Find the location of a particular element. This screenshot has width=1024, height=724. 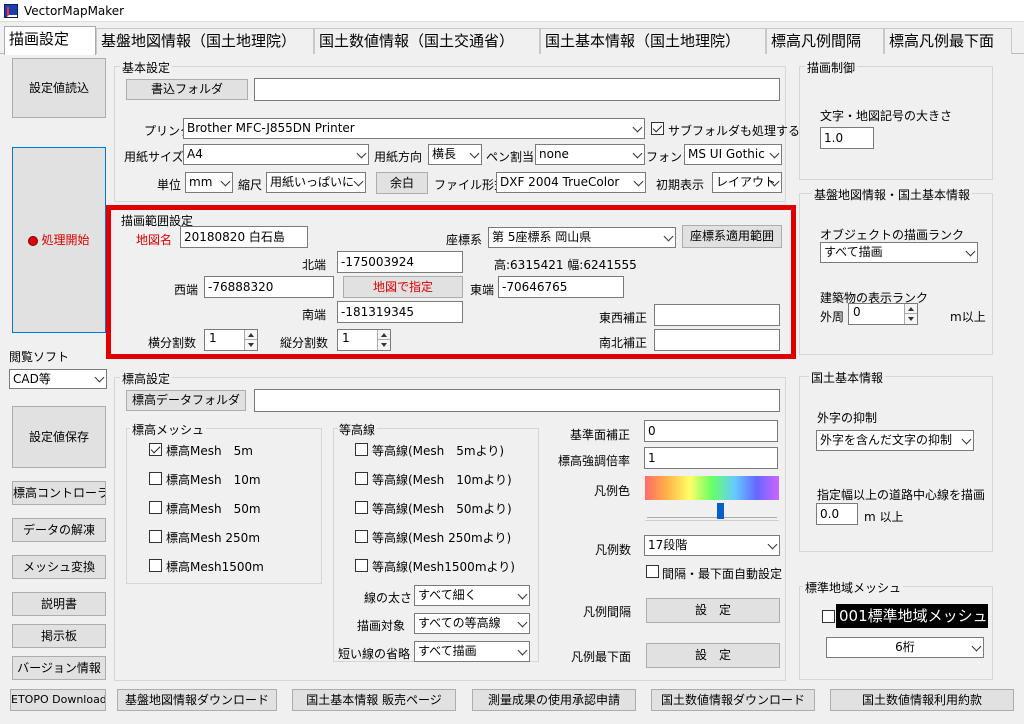

road-width-field: 0.0 is located at coordinates (837, 514).